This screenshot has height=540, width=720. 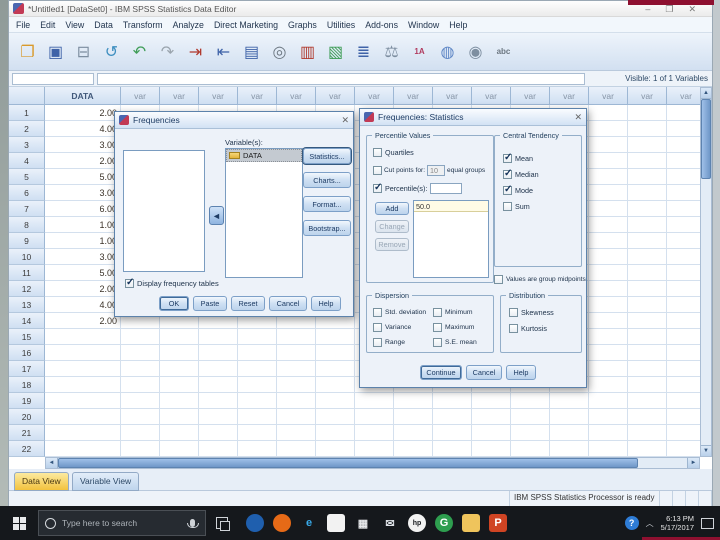 What do you see at coordinates (55, 52) in the screenshot?
I see `save-icon: ▣` at bounding box center [55, 52].